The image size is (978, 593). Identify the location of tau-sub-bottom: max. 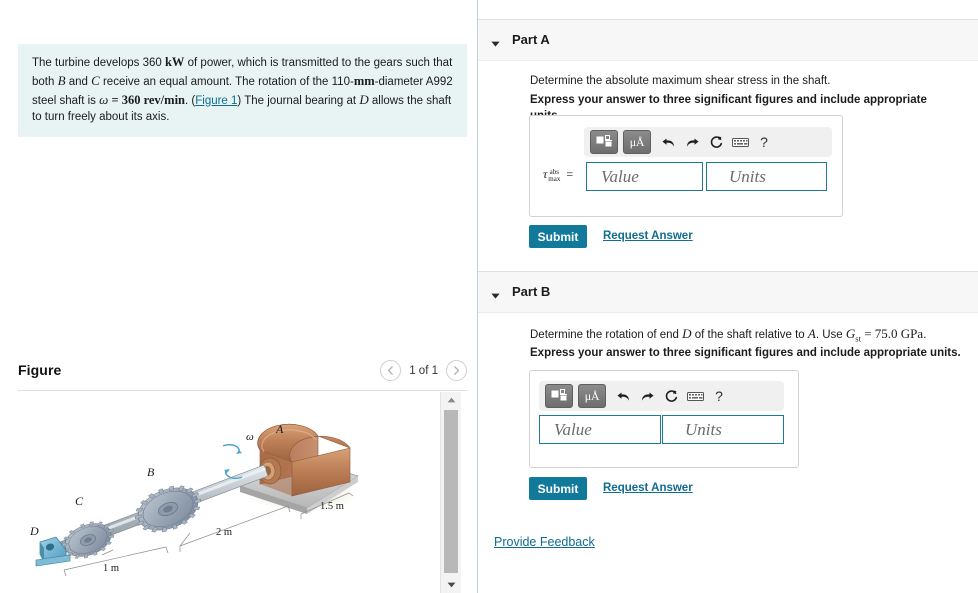
(554, 179).